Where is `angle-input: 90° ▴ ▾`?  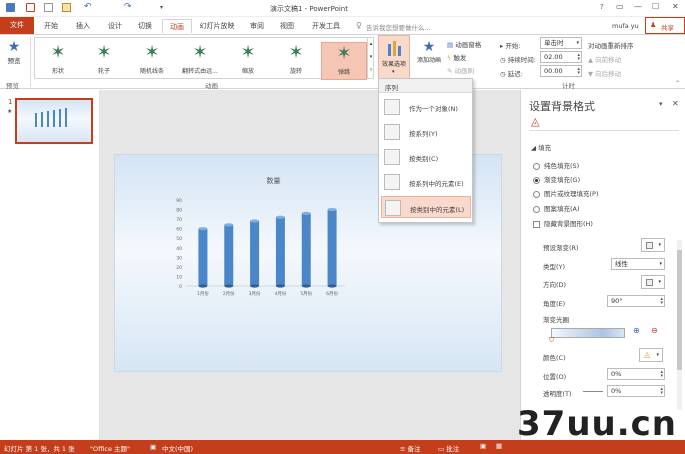
angle-input: 90° ▴ ▾ is located at coordinates (636, 301).